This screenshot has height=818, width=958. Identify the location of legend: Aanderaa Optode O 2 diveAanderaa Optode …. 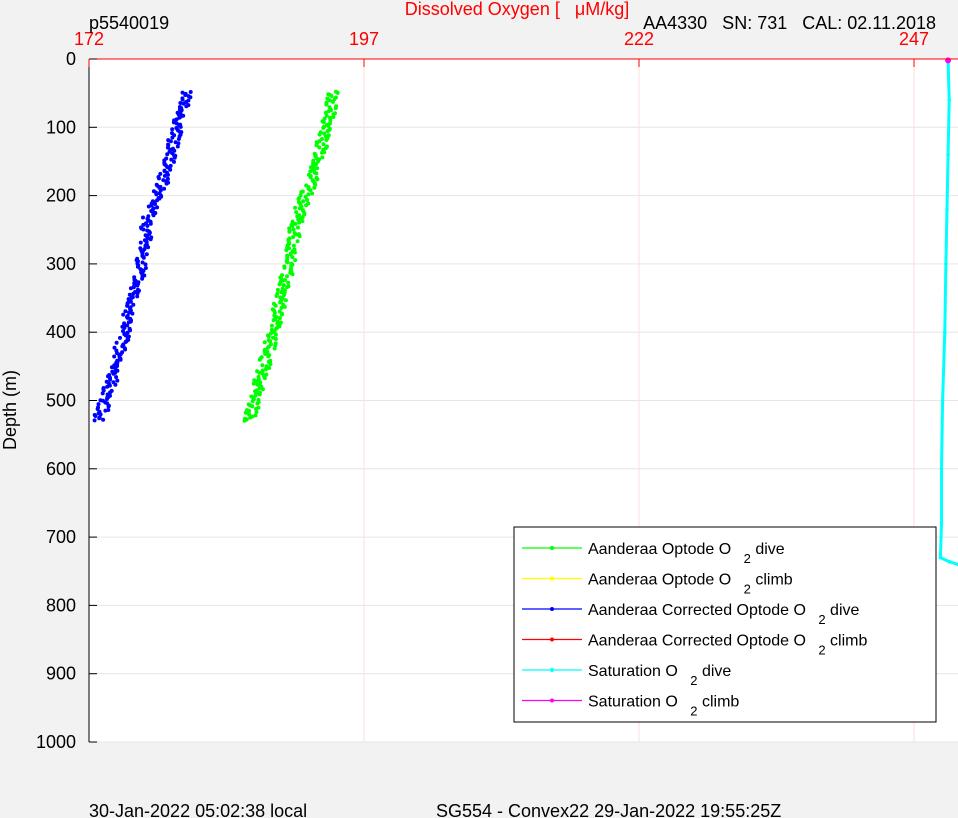
(725, 624).